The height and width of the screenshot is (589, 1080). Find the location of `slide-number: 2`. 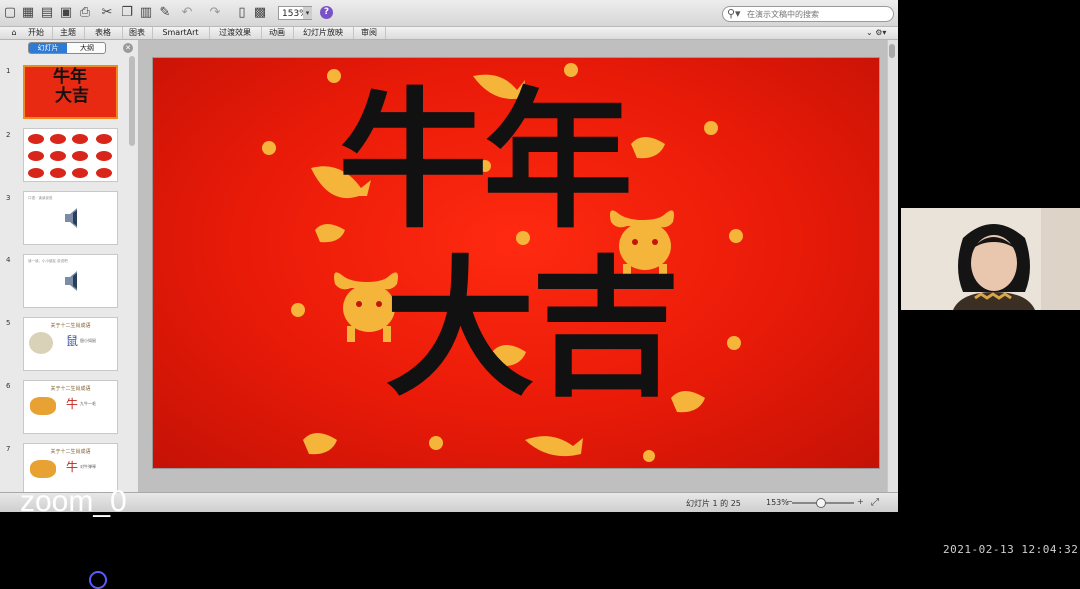

slide-number: 2 is located at coordinates (8, 135).